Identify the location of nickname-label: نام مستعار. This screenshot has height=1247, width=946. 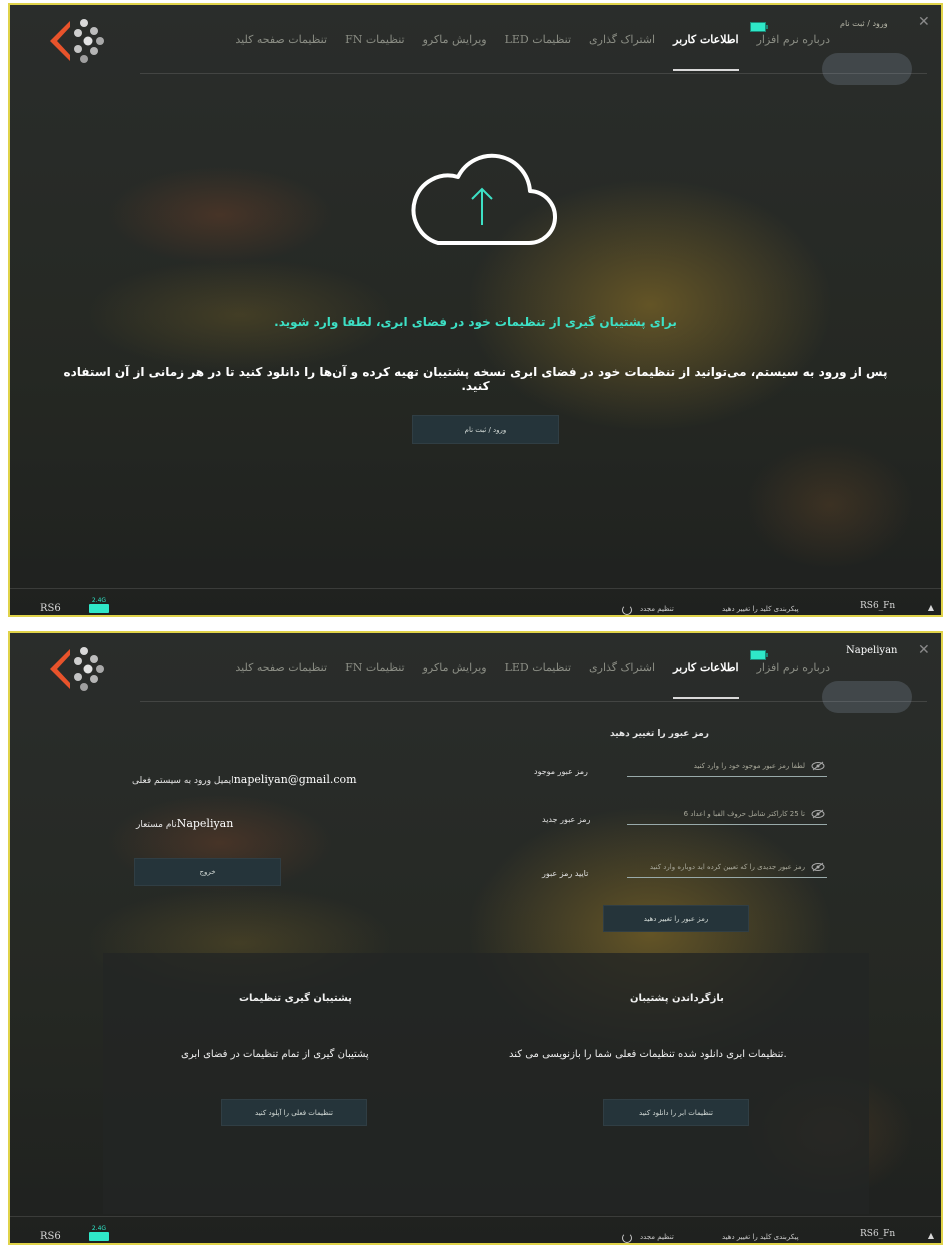
(156, 825).